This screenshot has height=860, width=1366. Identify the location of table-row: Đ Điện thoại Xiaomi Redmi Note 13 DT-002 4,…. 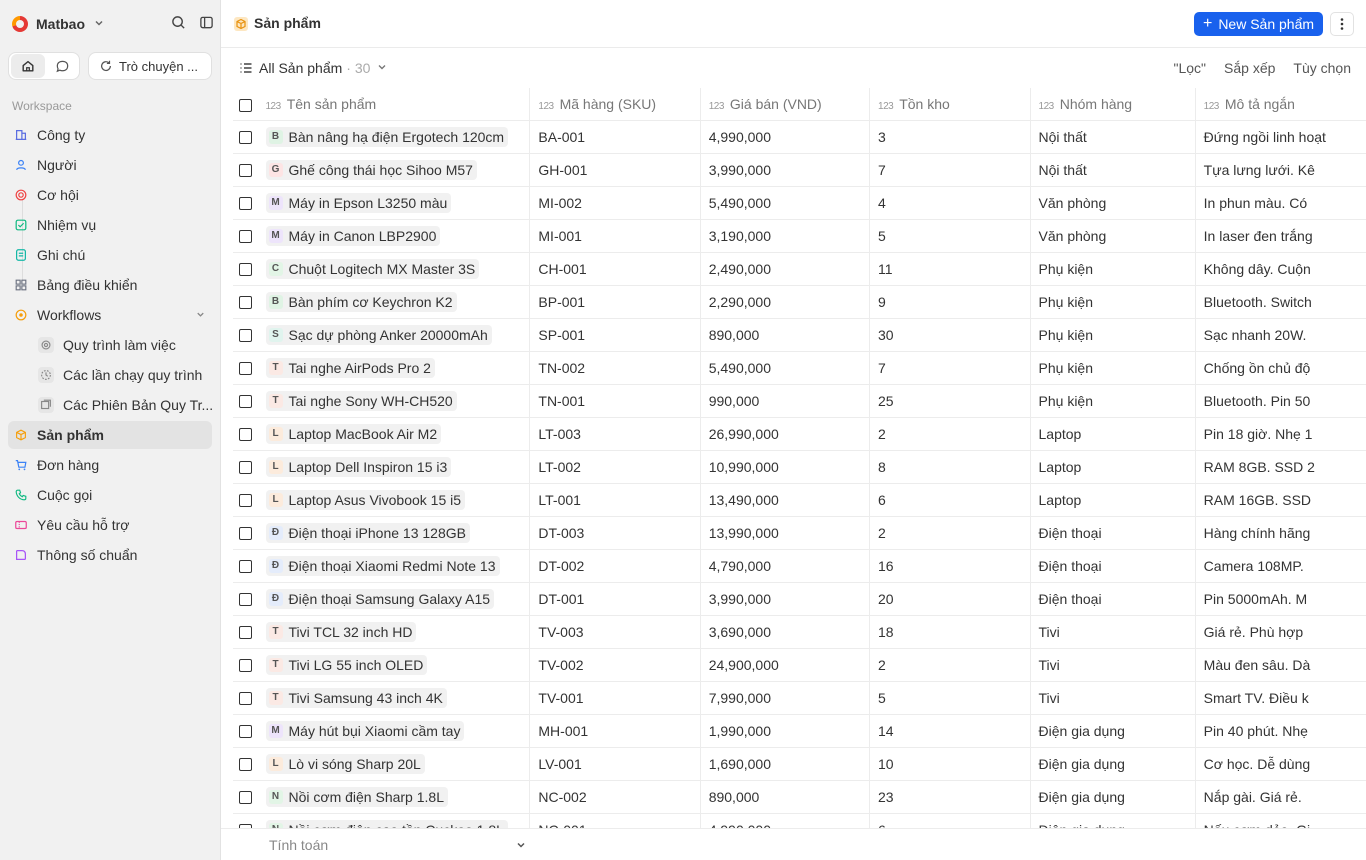
(799, 566).